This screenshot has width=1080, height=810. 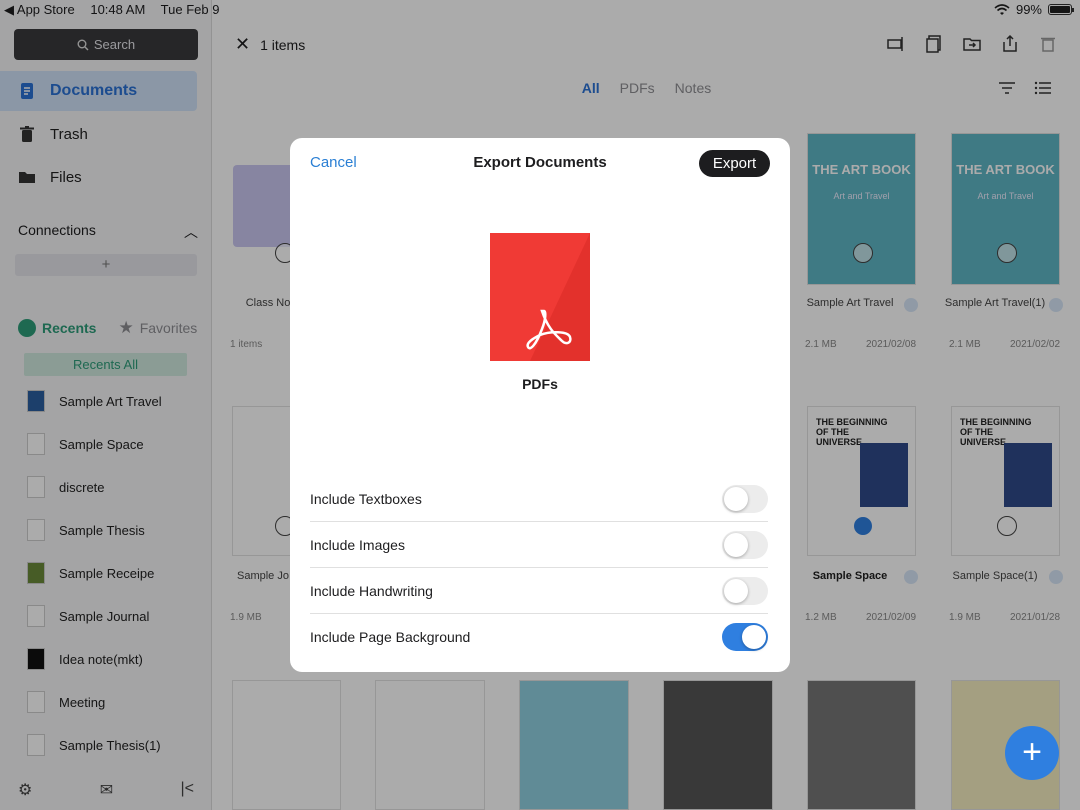 I want to click on acrobat-icon, so click(x=558, y=297).